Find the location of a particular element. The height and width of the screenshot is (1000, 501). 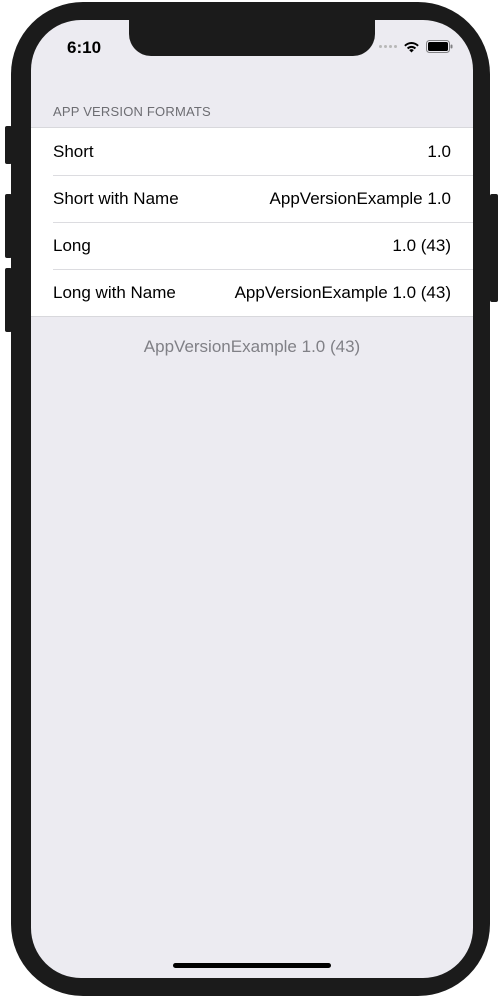

notch is located at coordinates (252, 38).